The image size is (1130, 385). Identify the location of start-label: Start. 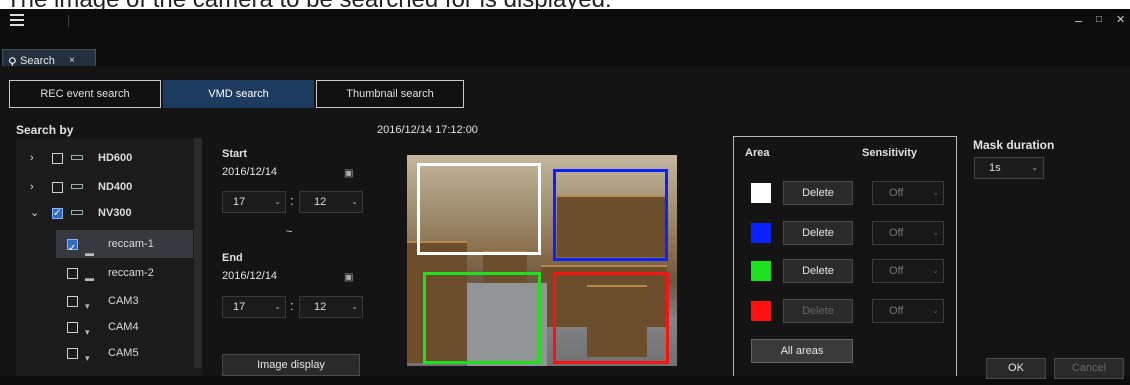
(235, 154).